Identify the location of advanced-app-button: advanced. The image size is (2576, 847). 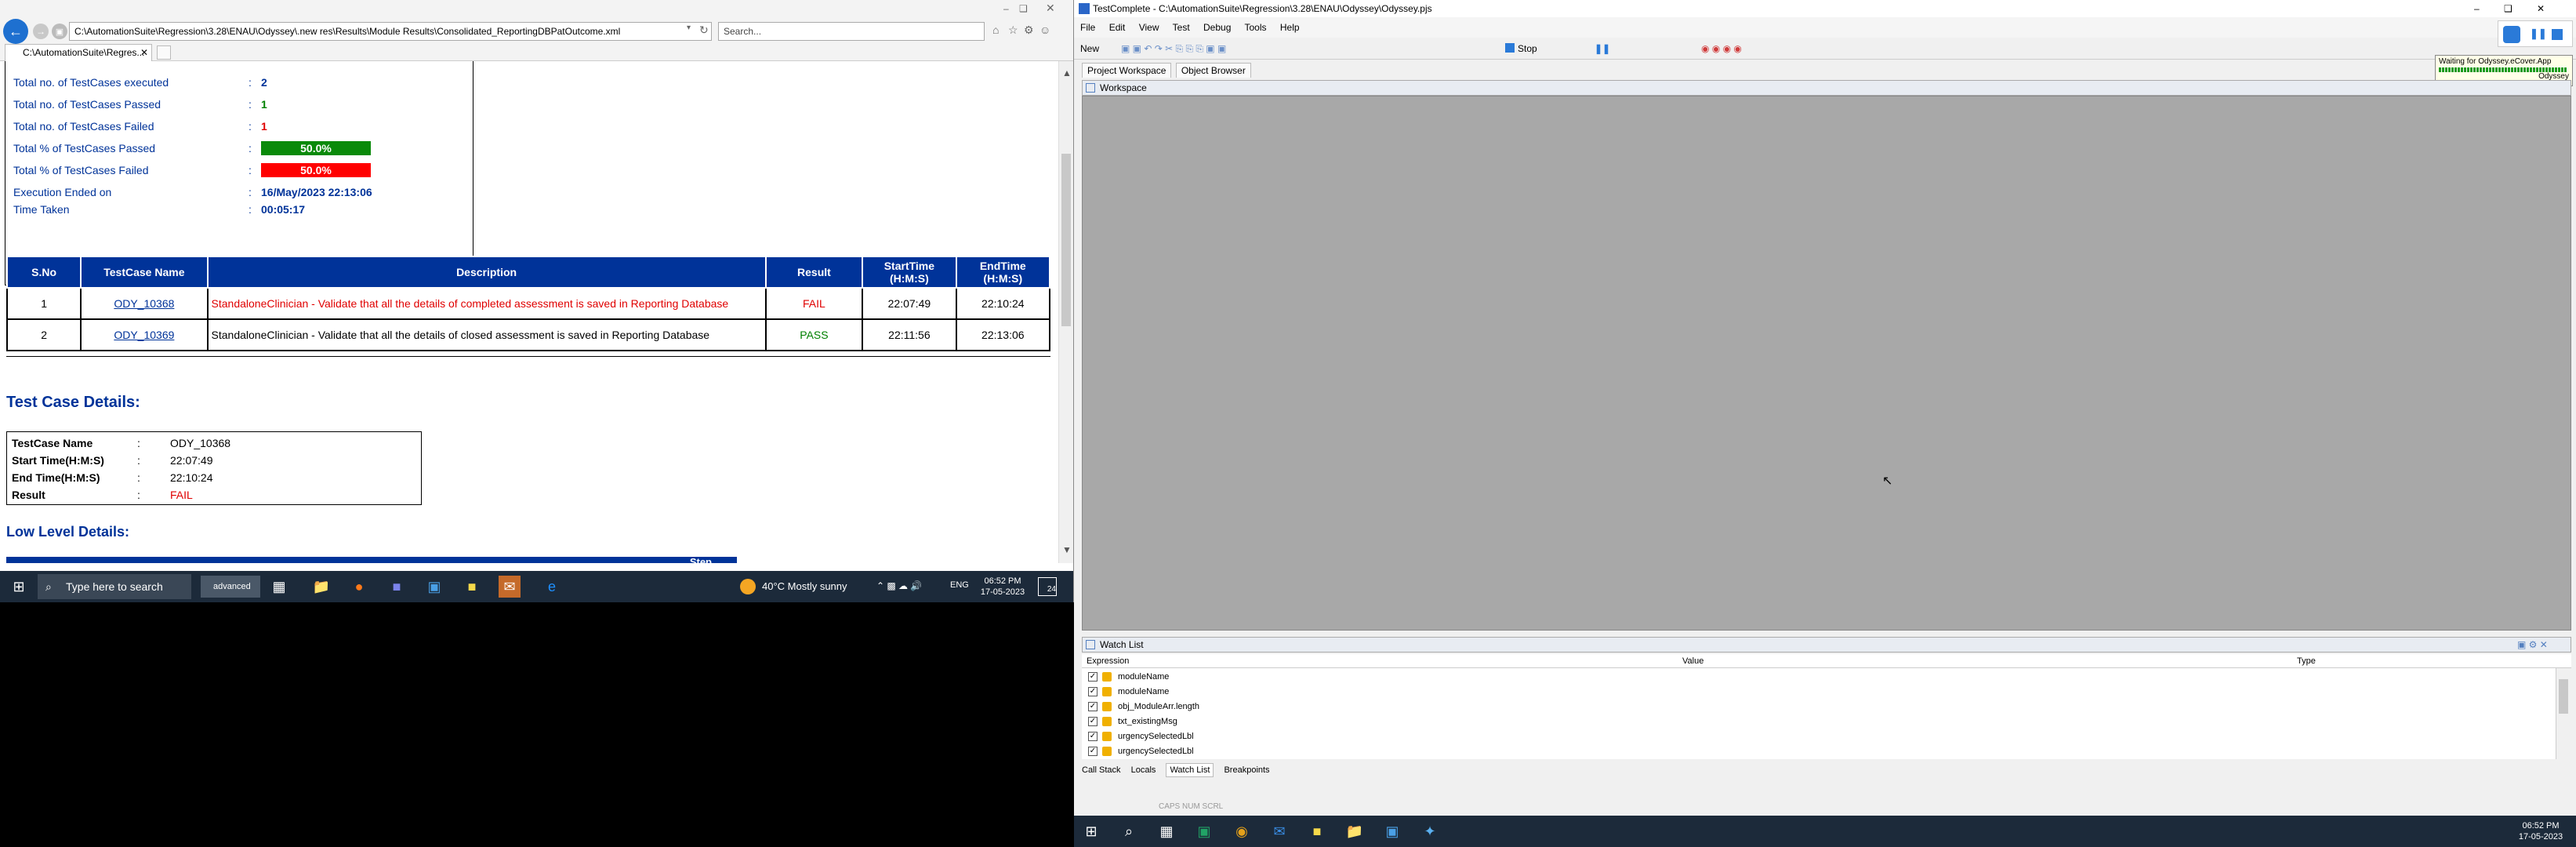
(231, 587).